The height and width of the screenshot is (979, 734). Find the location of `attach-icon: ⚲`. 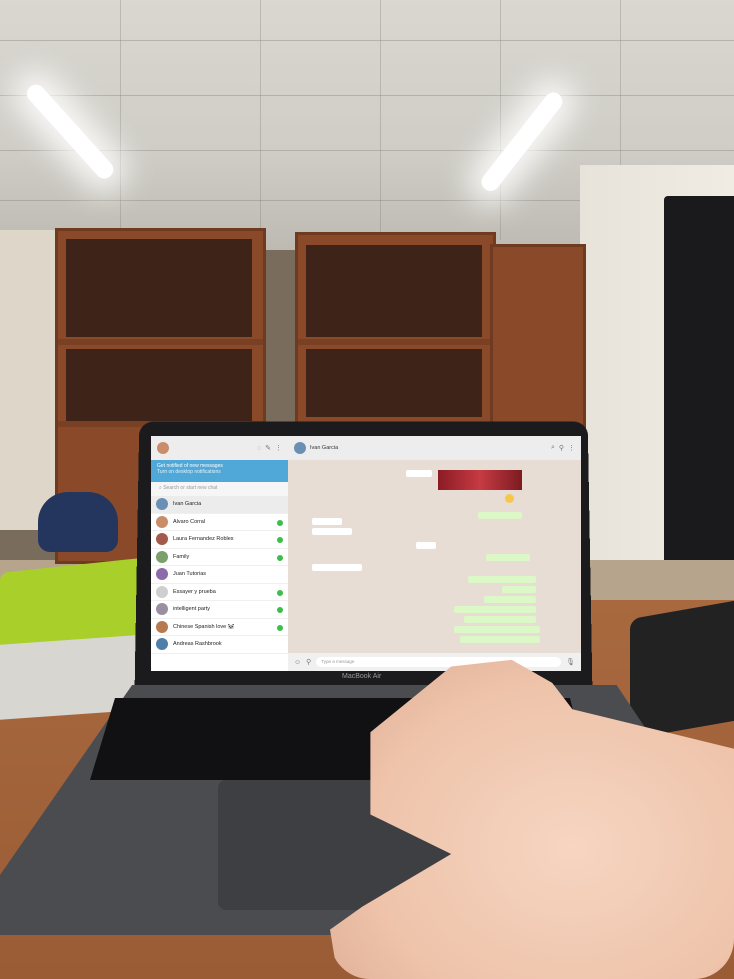

attach-icon: ⚲ is located at coordinates (561, 448).